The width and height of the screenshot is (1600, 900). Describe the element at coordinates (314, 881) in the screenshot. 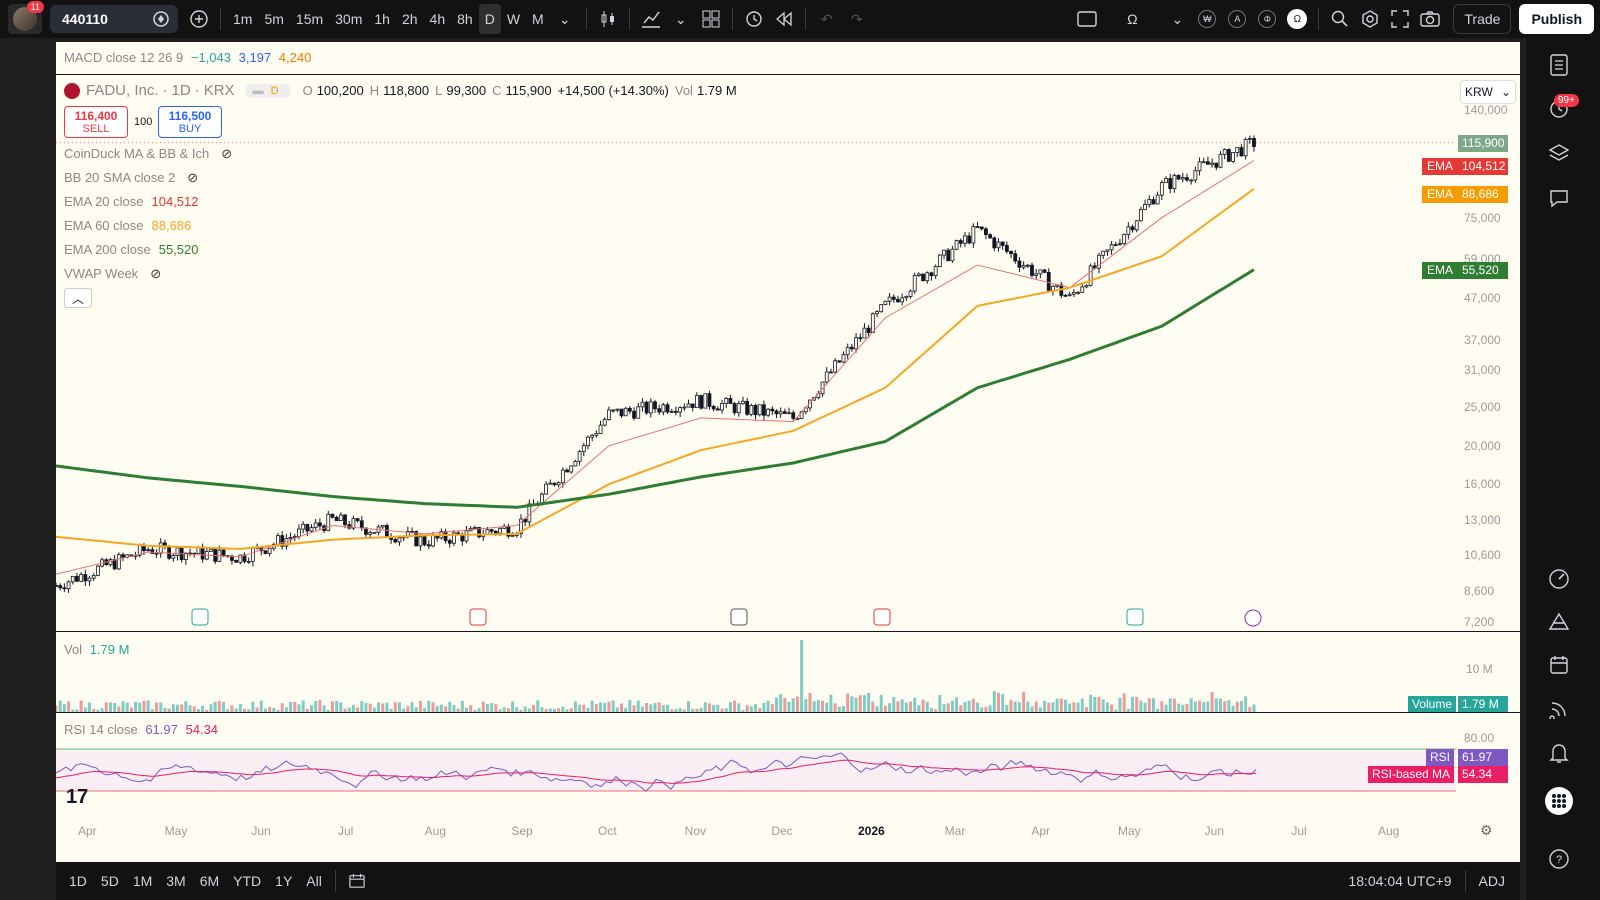

I see `range-all: All` at that location.